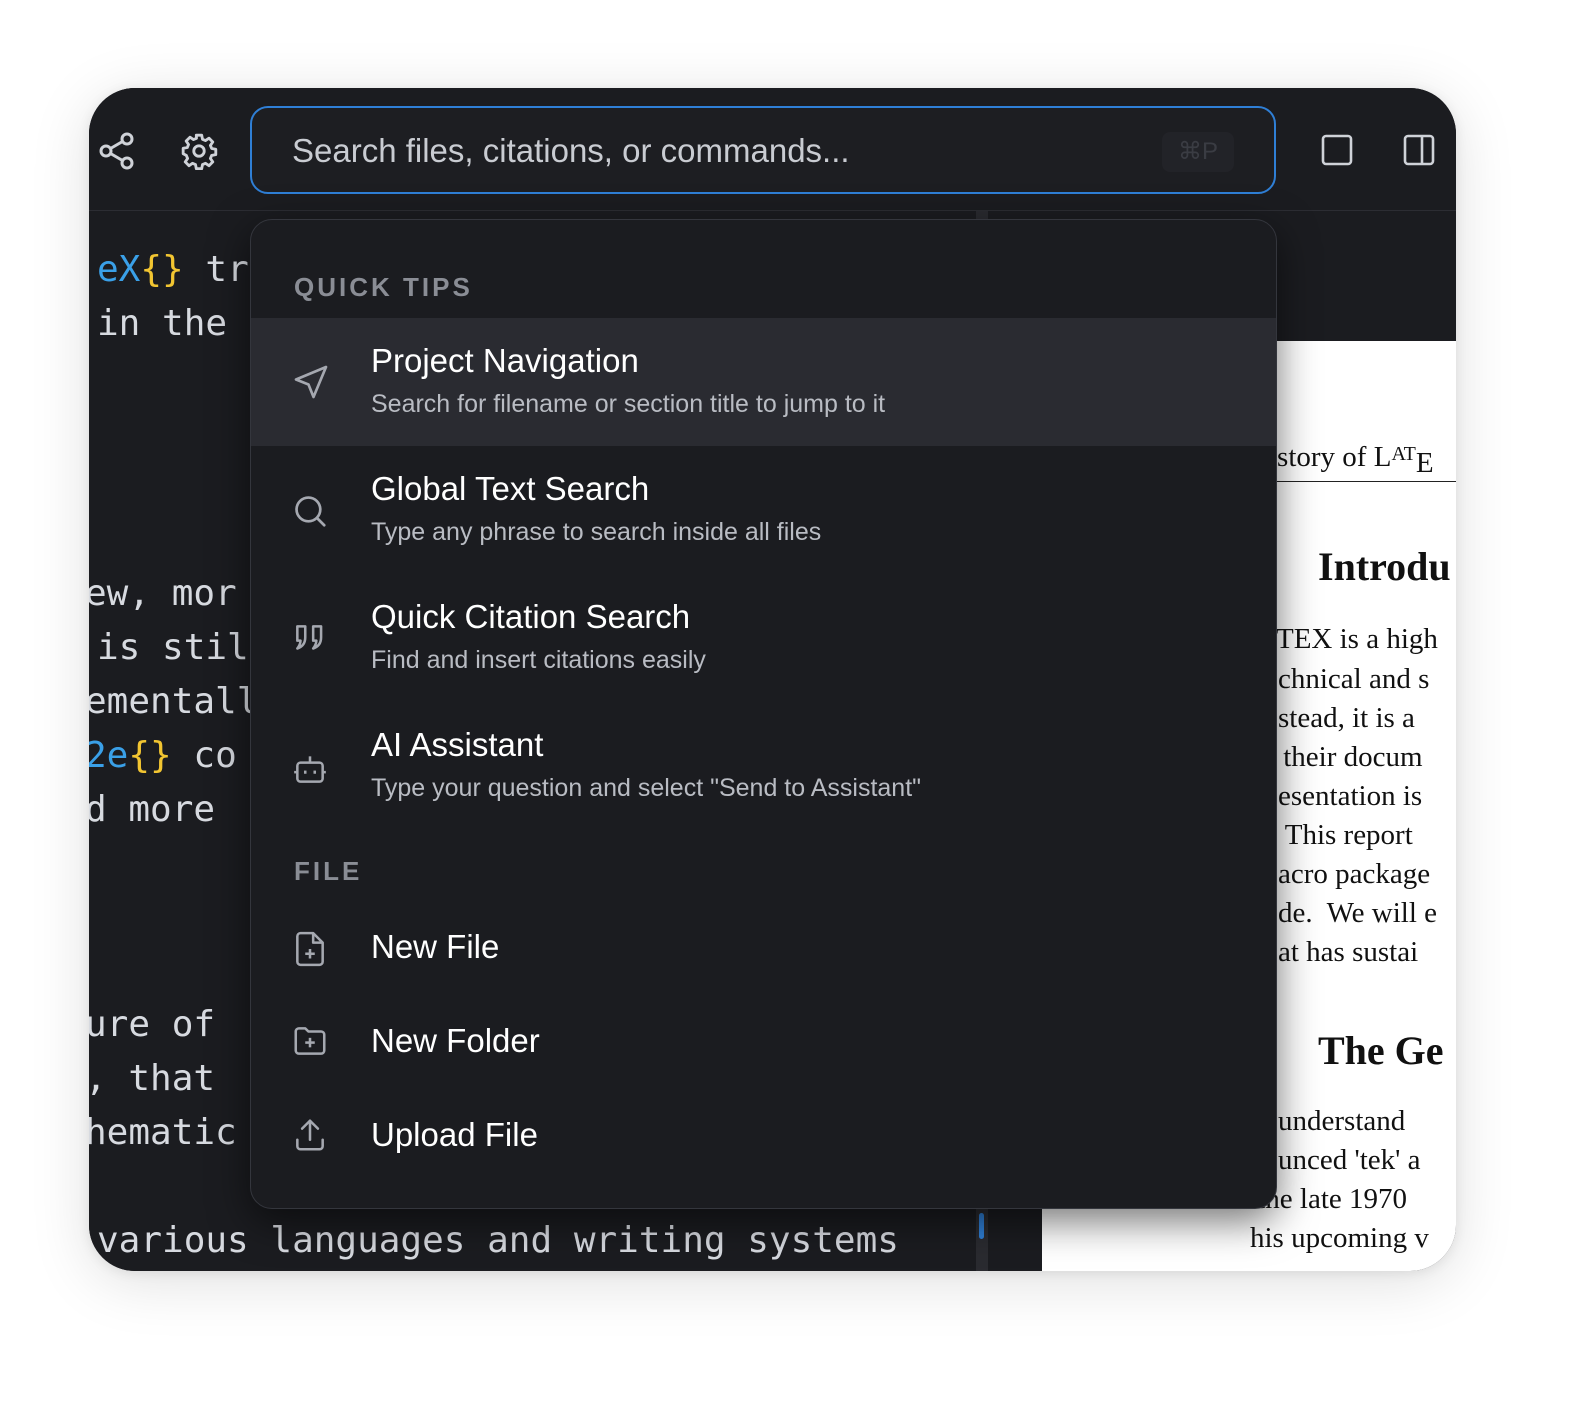 Image resolution: width=1593 pixels, height=1405 pixels. I want to click on body-line: understand, so click(1342, 1121).